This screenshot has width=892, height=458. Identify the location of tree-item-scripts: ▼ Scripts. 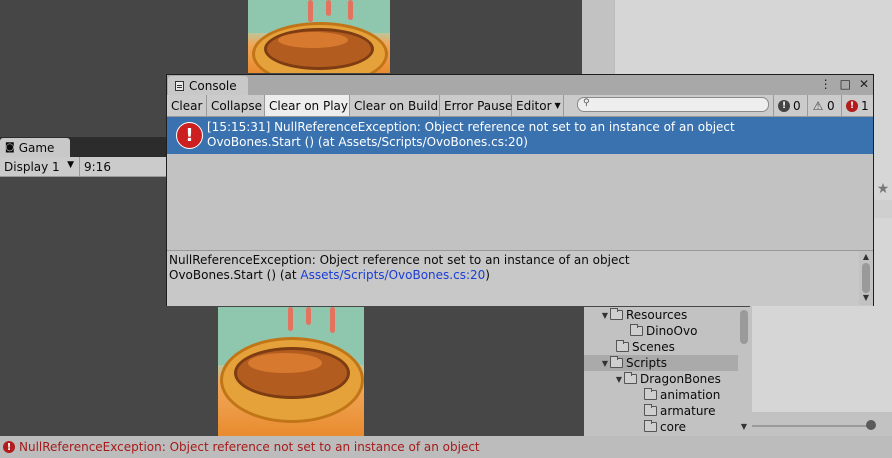
(669, 363).